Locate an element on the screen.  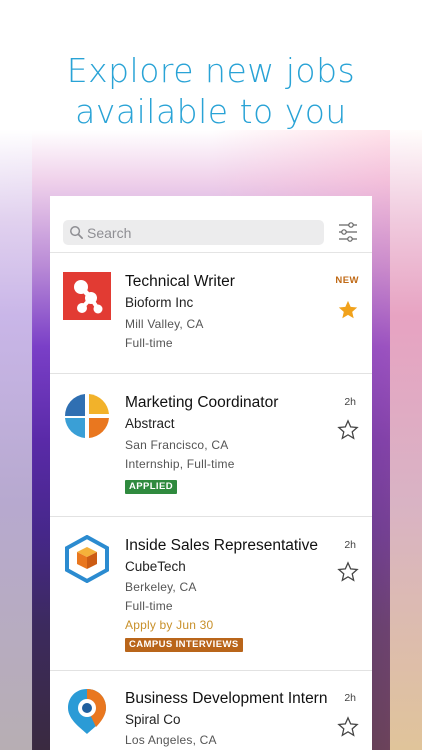
search-input is located at coordinates (202, 232).